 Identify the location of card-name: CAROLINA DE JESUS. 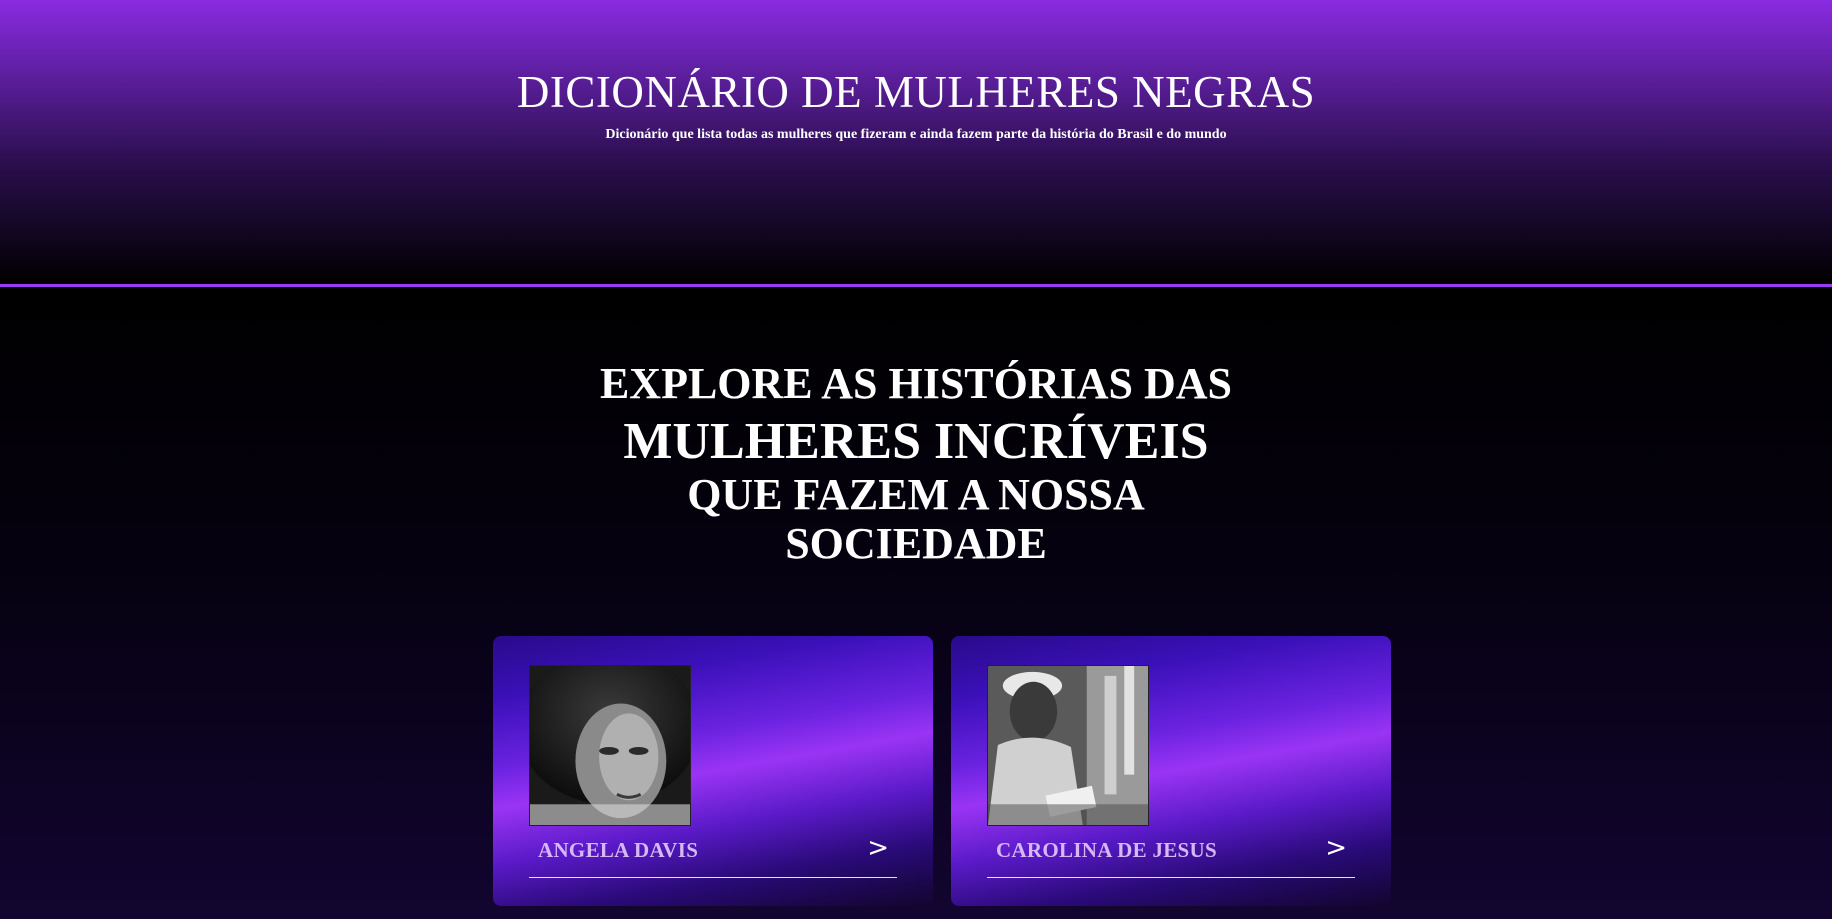
(1106, 850).